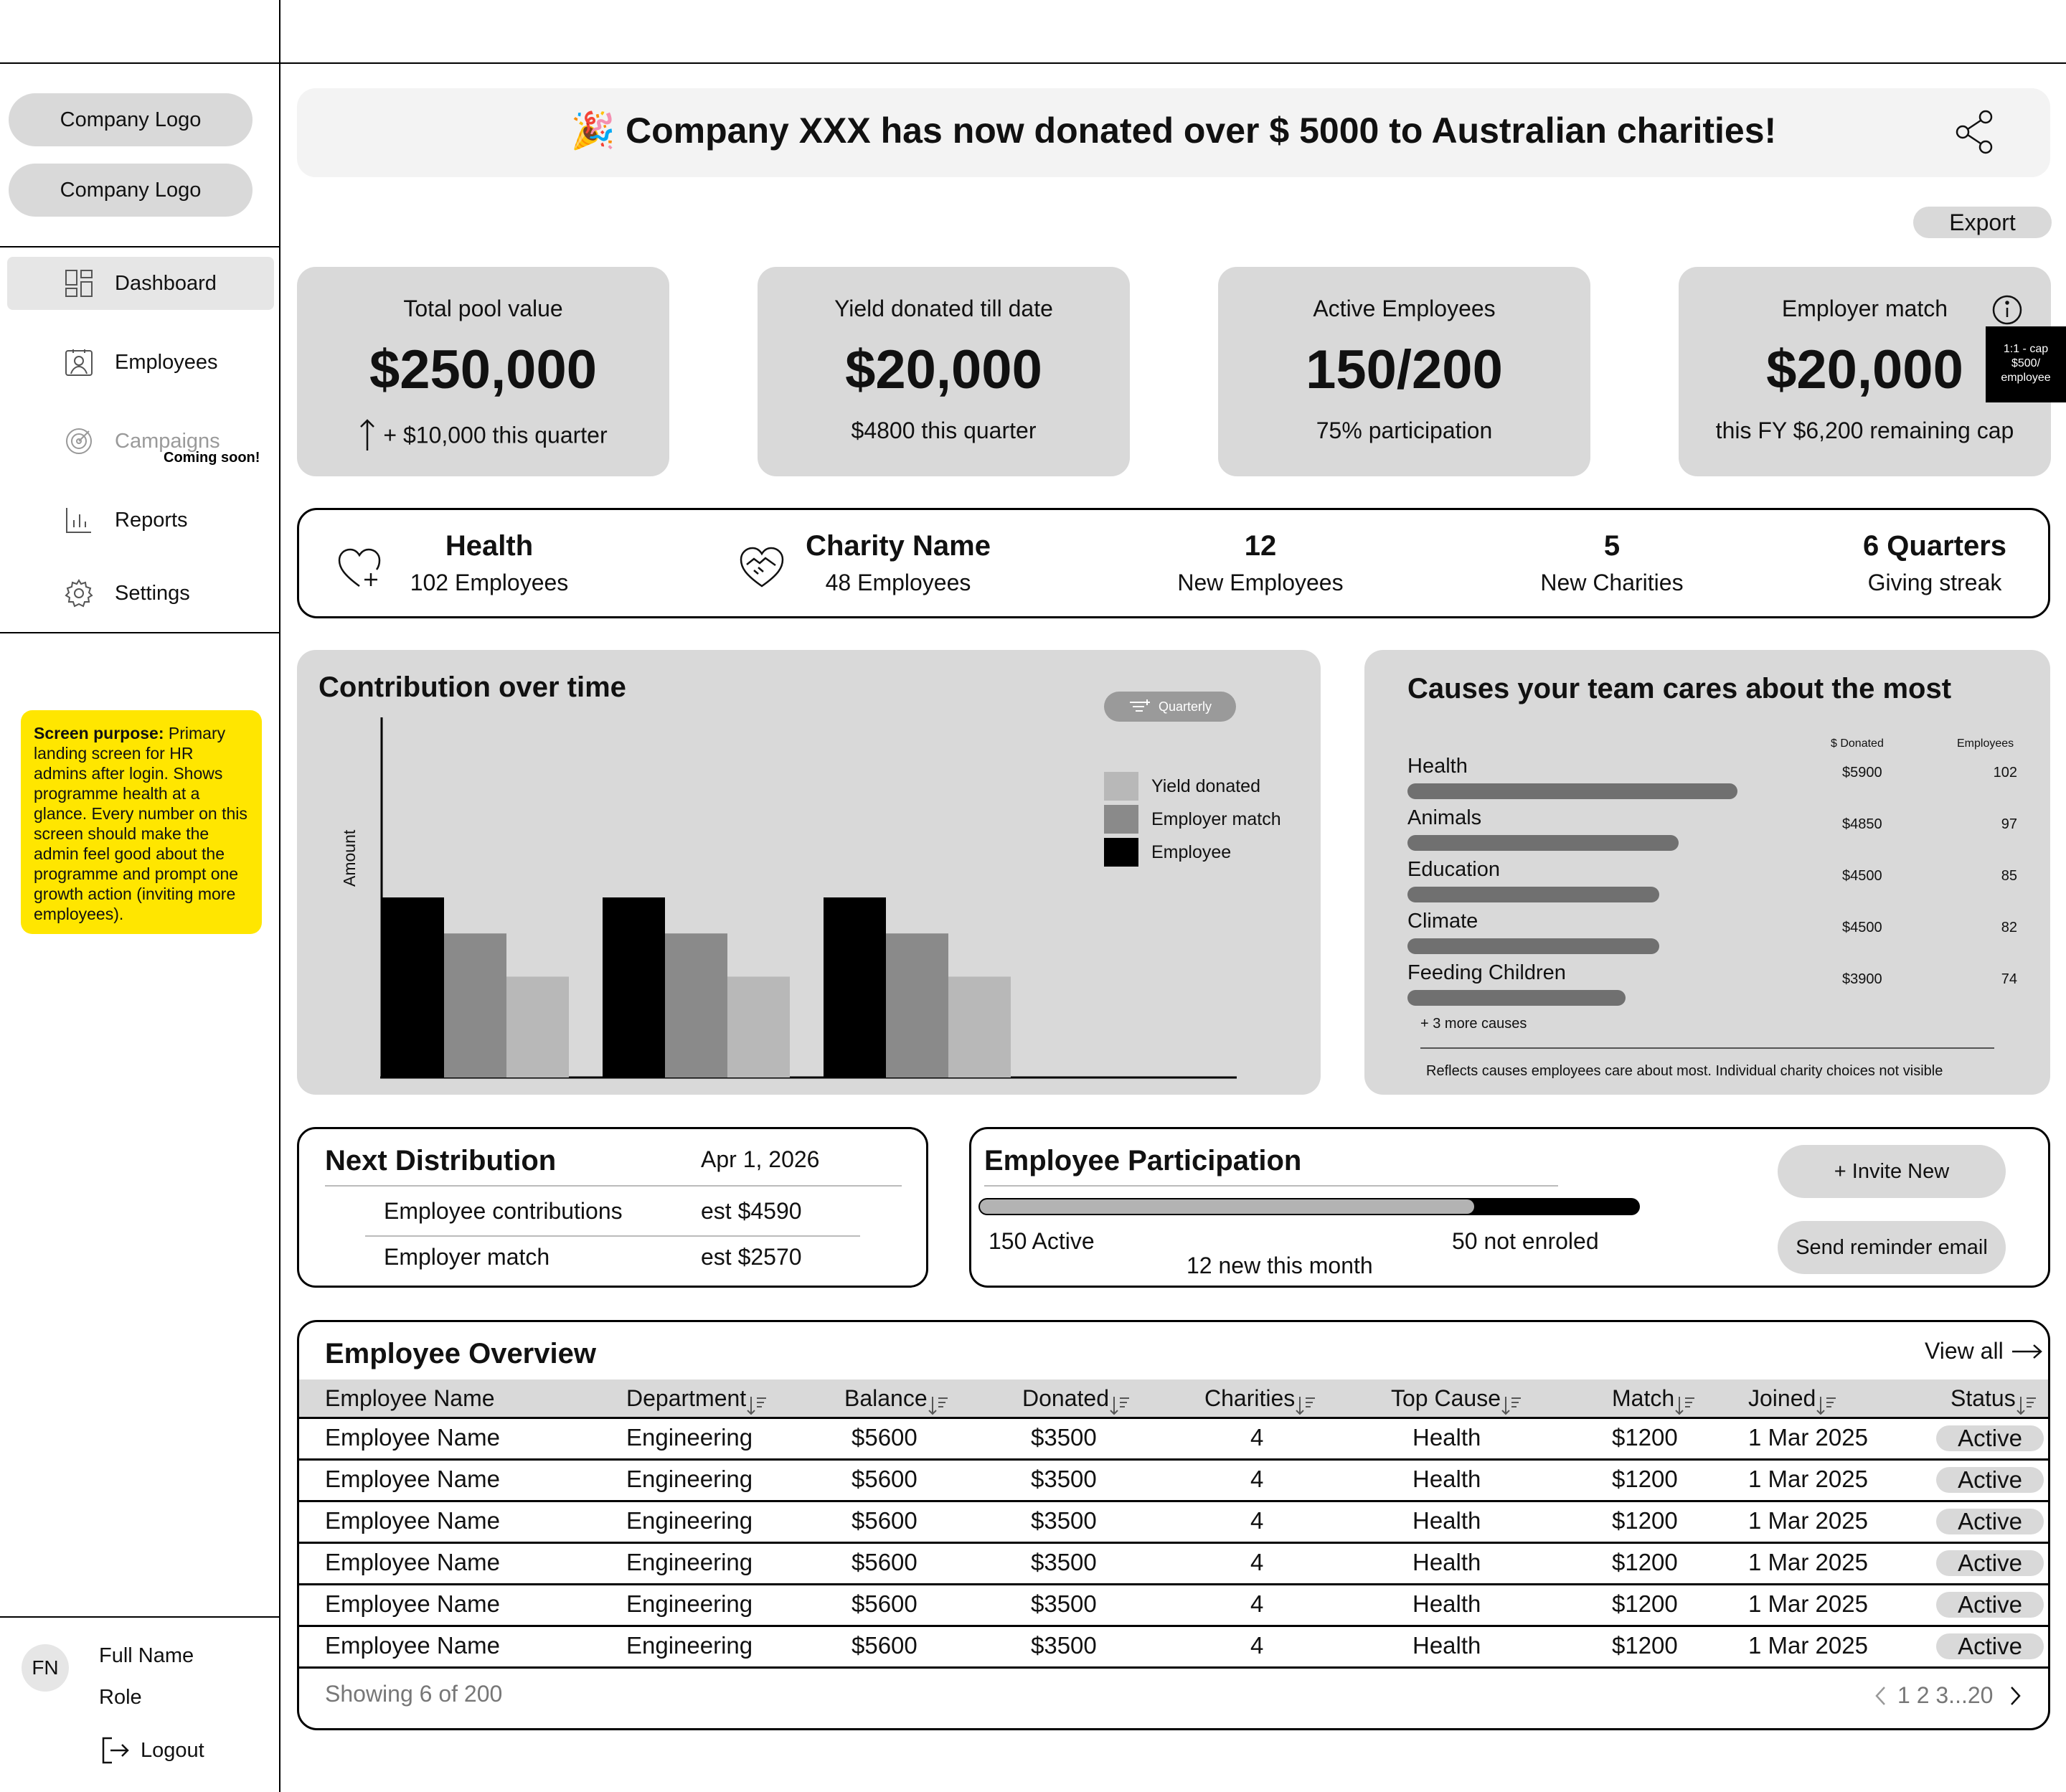  What do you see at coordinates (1612, 563) in the screenshot?
I see `new-charities-highlight: 5 New Charities` at bounding box center [1612, 563].